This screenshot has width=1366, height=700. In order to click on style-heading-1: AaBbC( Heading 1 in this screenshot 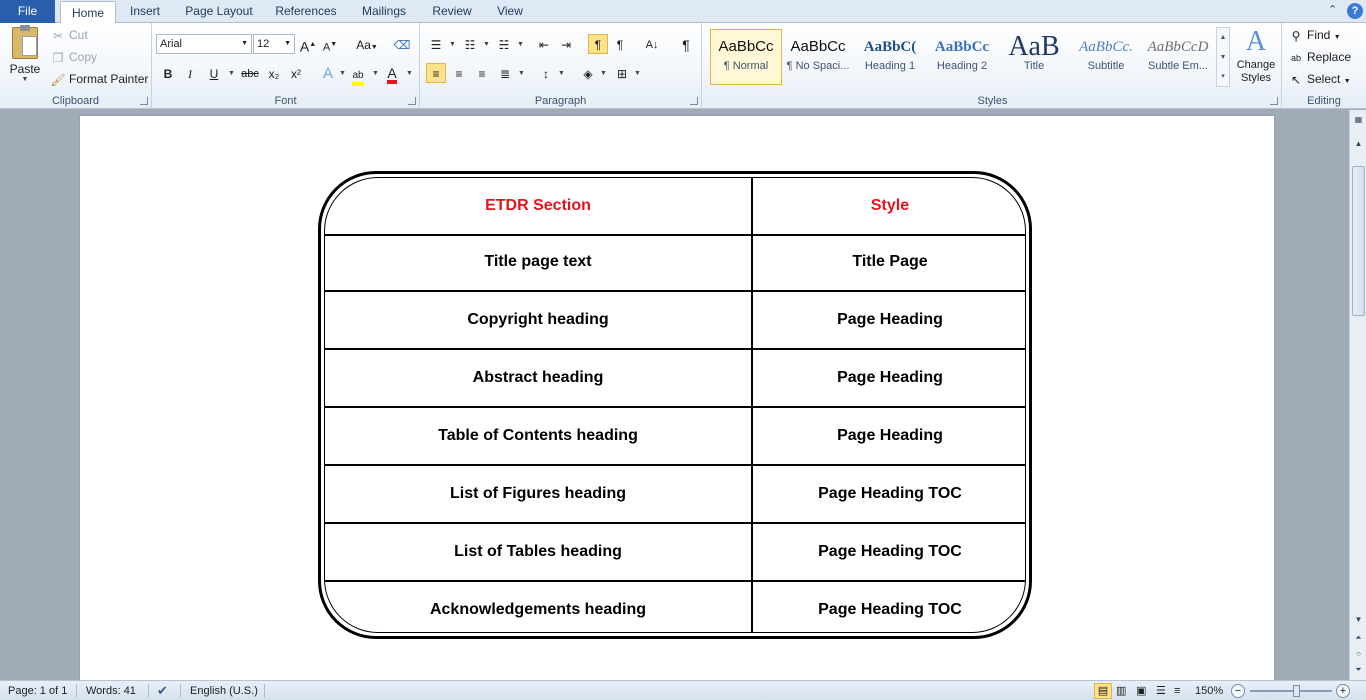, I will do `click(890, 57)`.